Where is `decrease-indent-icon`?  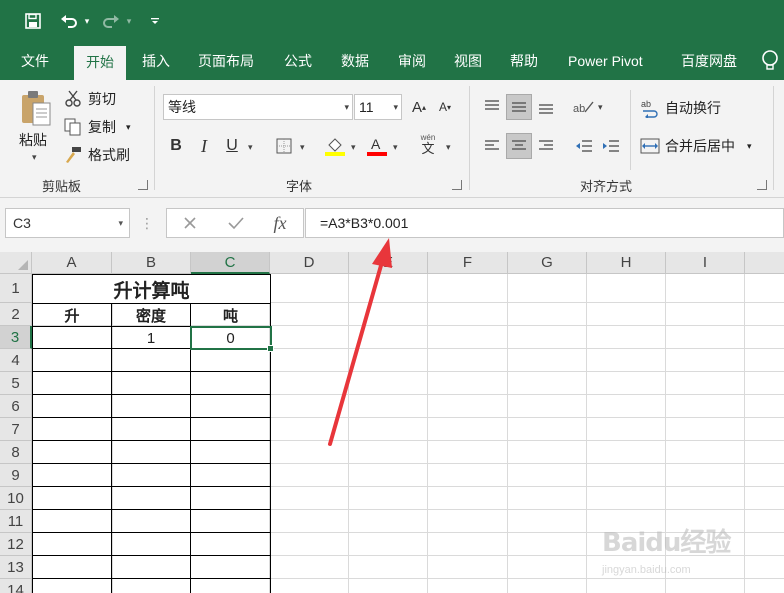 decrease-indent-icon is located at coordinates (584, 146).